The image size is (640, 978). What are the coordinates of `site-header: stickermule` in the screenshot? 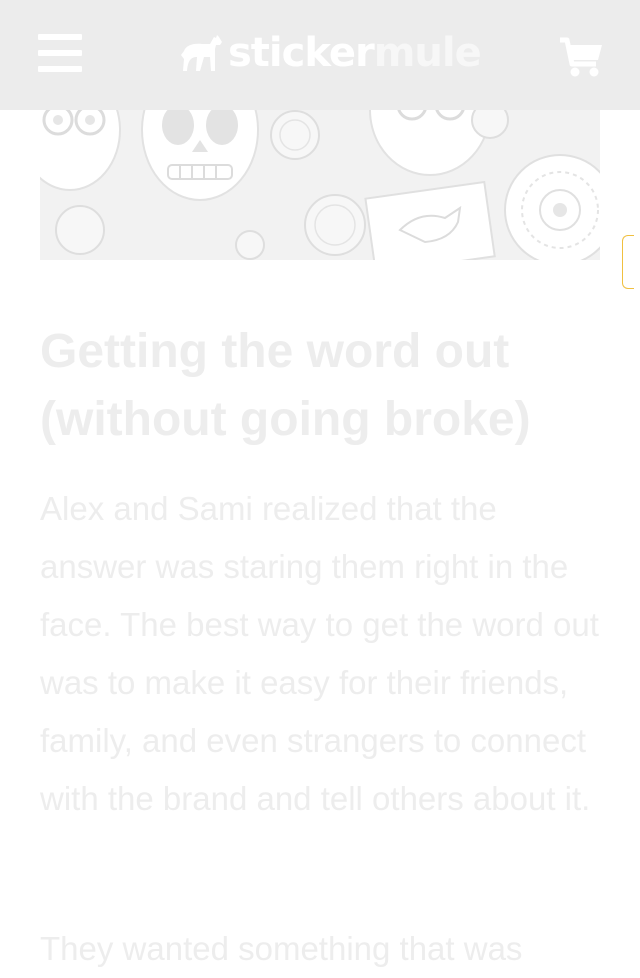 It's located at (320, 55).